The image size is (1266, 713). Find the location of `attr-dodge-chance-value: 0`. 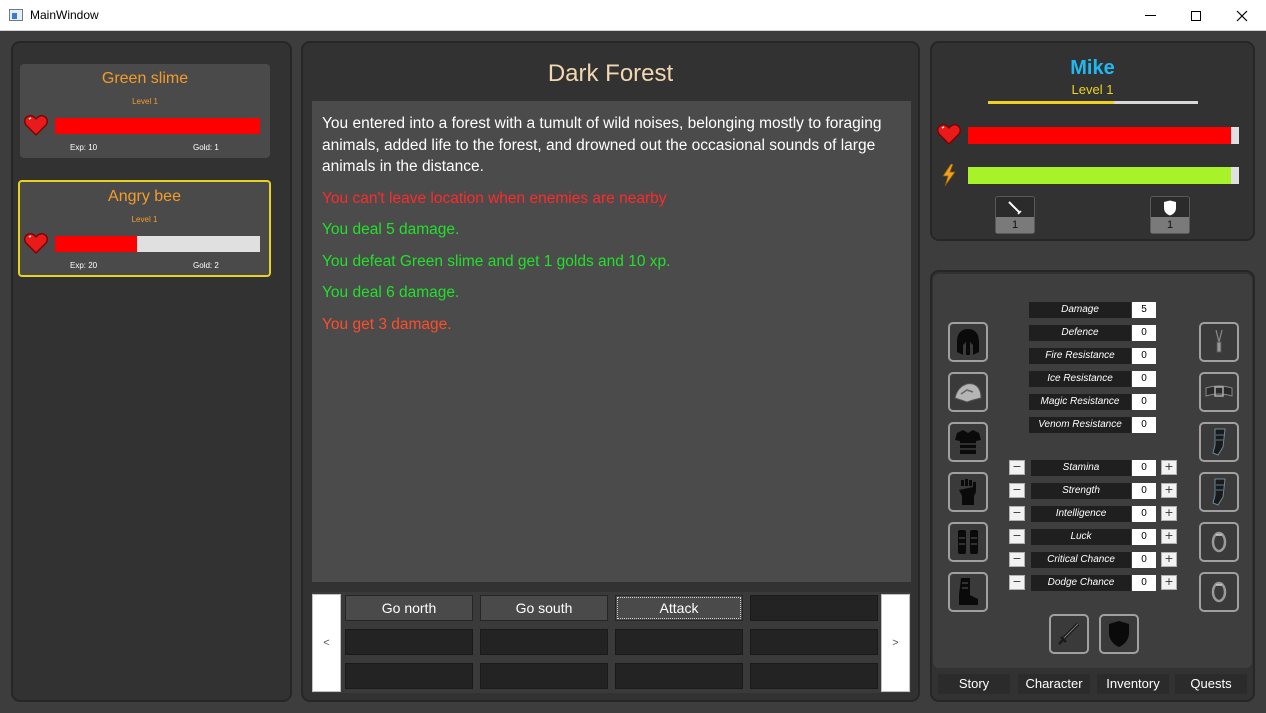

attr-dodge-chance-value: 0 is located at coordinates (1144, 583).